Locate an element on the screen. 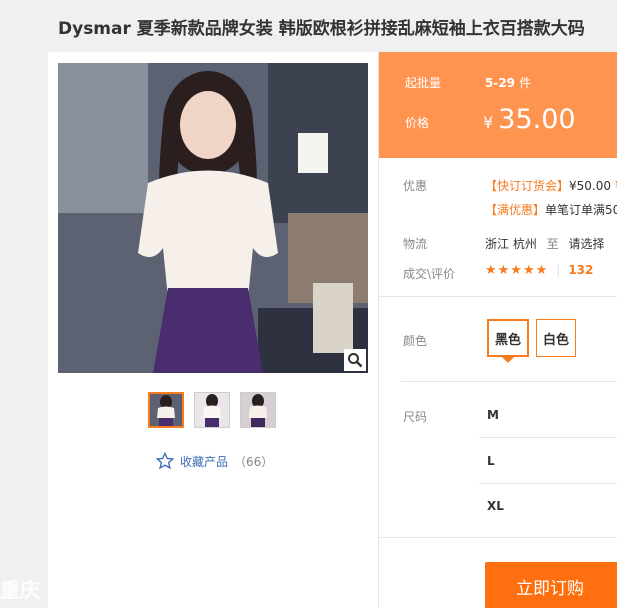  price-value: ¥ 35.00 is located at coordinates (529, 119).